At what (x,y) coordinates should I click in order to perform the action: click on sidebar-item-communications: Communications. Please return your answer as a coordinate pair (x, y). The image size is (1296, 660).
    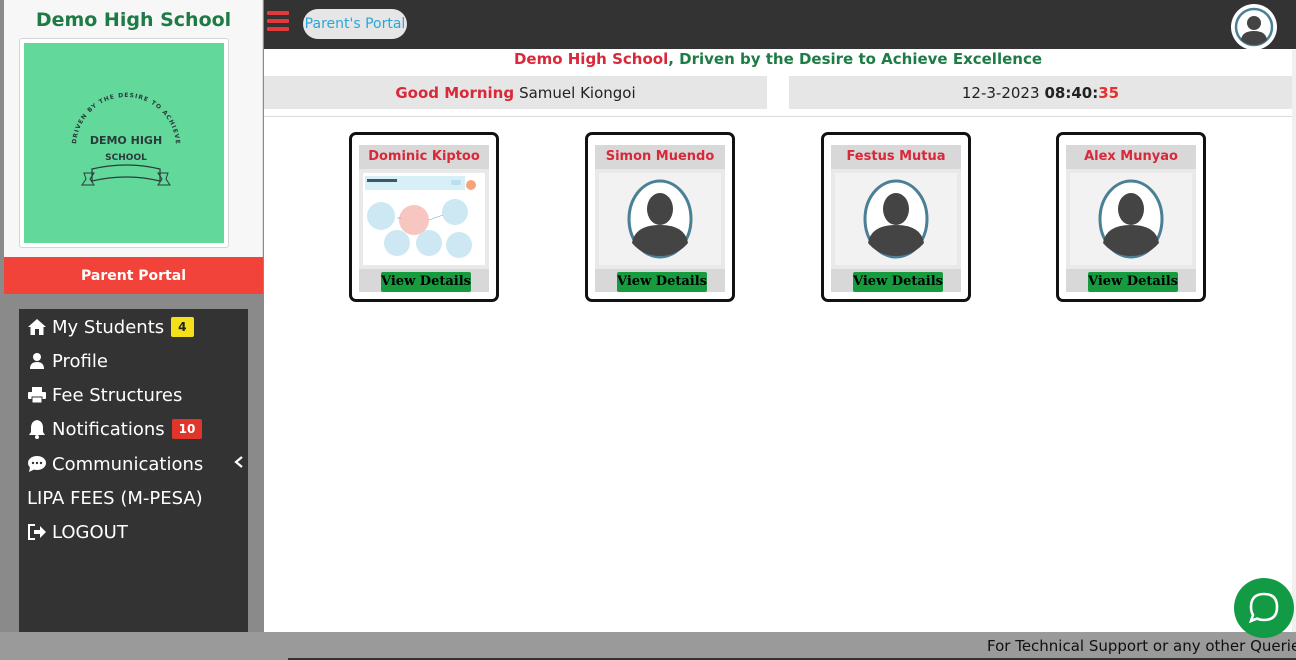
    Looking at the image, I should click on (115, 464).